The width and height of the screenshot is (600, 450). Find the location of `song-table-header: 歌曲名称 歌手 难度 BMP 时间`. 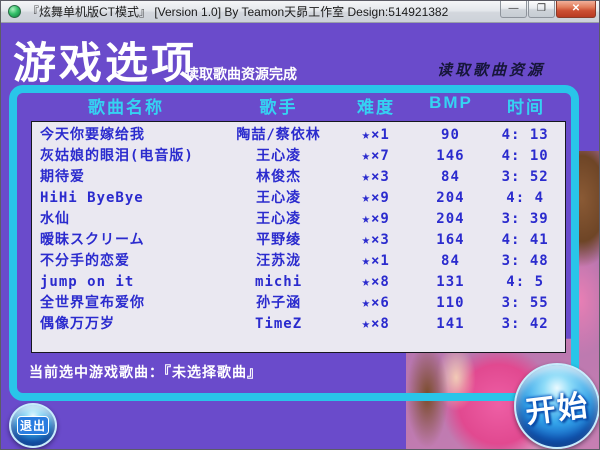

song-table-header: 歌曲名称 歌手 难度 BMP 时间 is located at coordinates (298, 105).